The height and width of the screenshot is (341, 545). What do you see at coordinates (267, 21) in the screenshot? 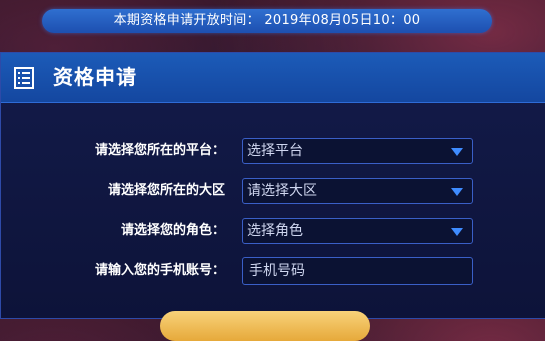
I see `open-time-notice: 本期资格申请开放时间： 2019年08月05日10：00` at bounding box center [267, 21].